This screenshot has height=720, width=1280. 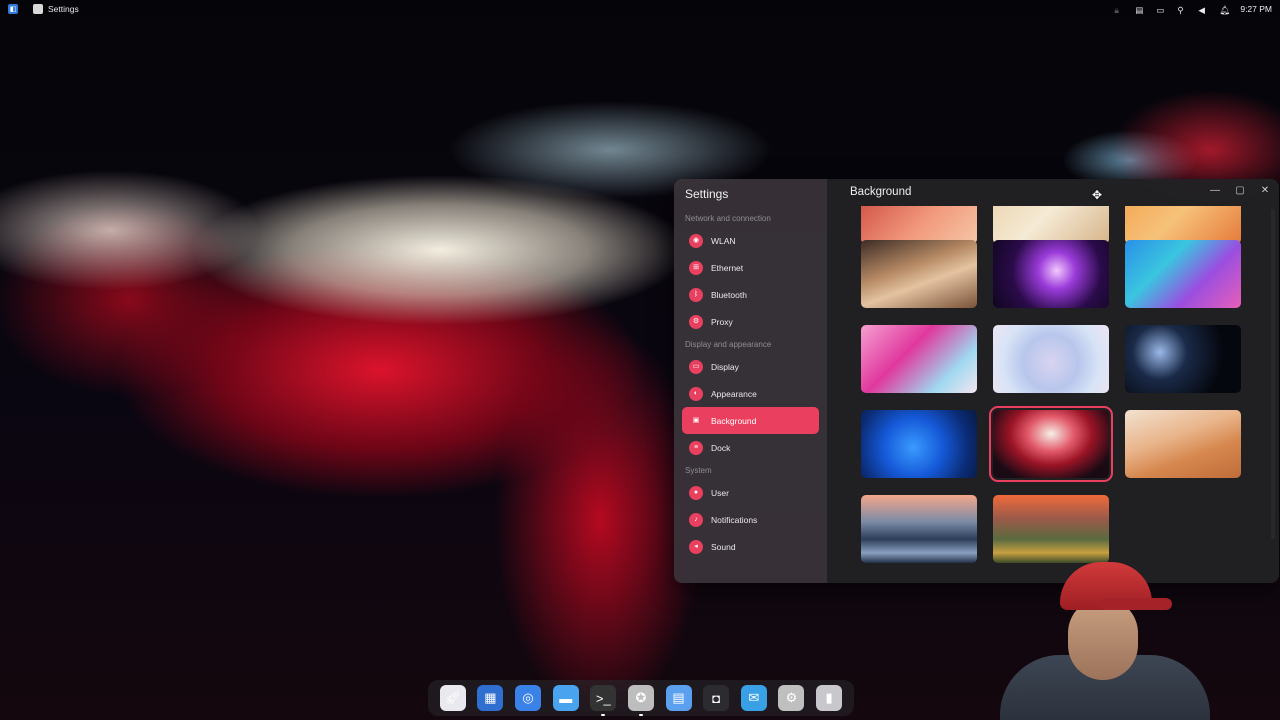 I want to click on multitask-view-icon: ▦, so click(x=490, y=698).